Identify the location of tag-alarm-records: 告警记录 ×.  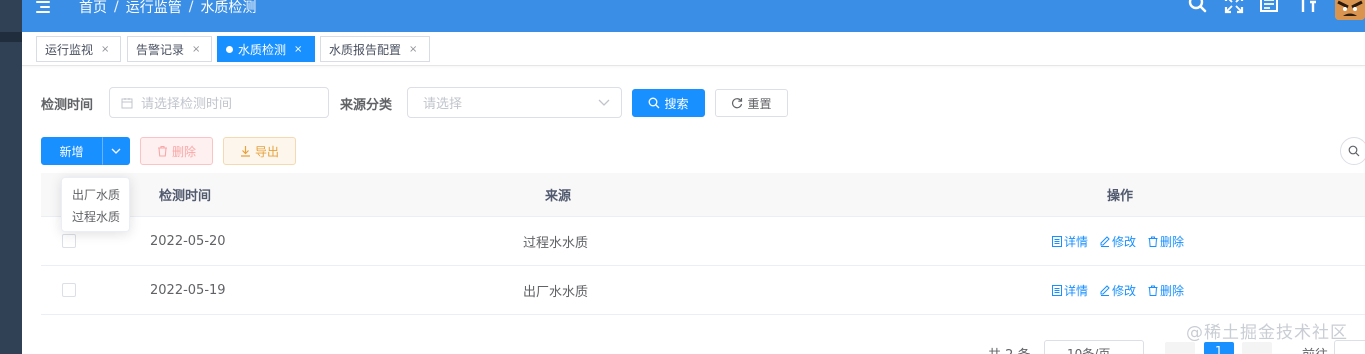
(169, 49).